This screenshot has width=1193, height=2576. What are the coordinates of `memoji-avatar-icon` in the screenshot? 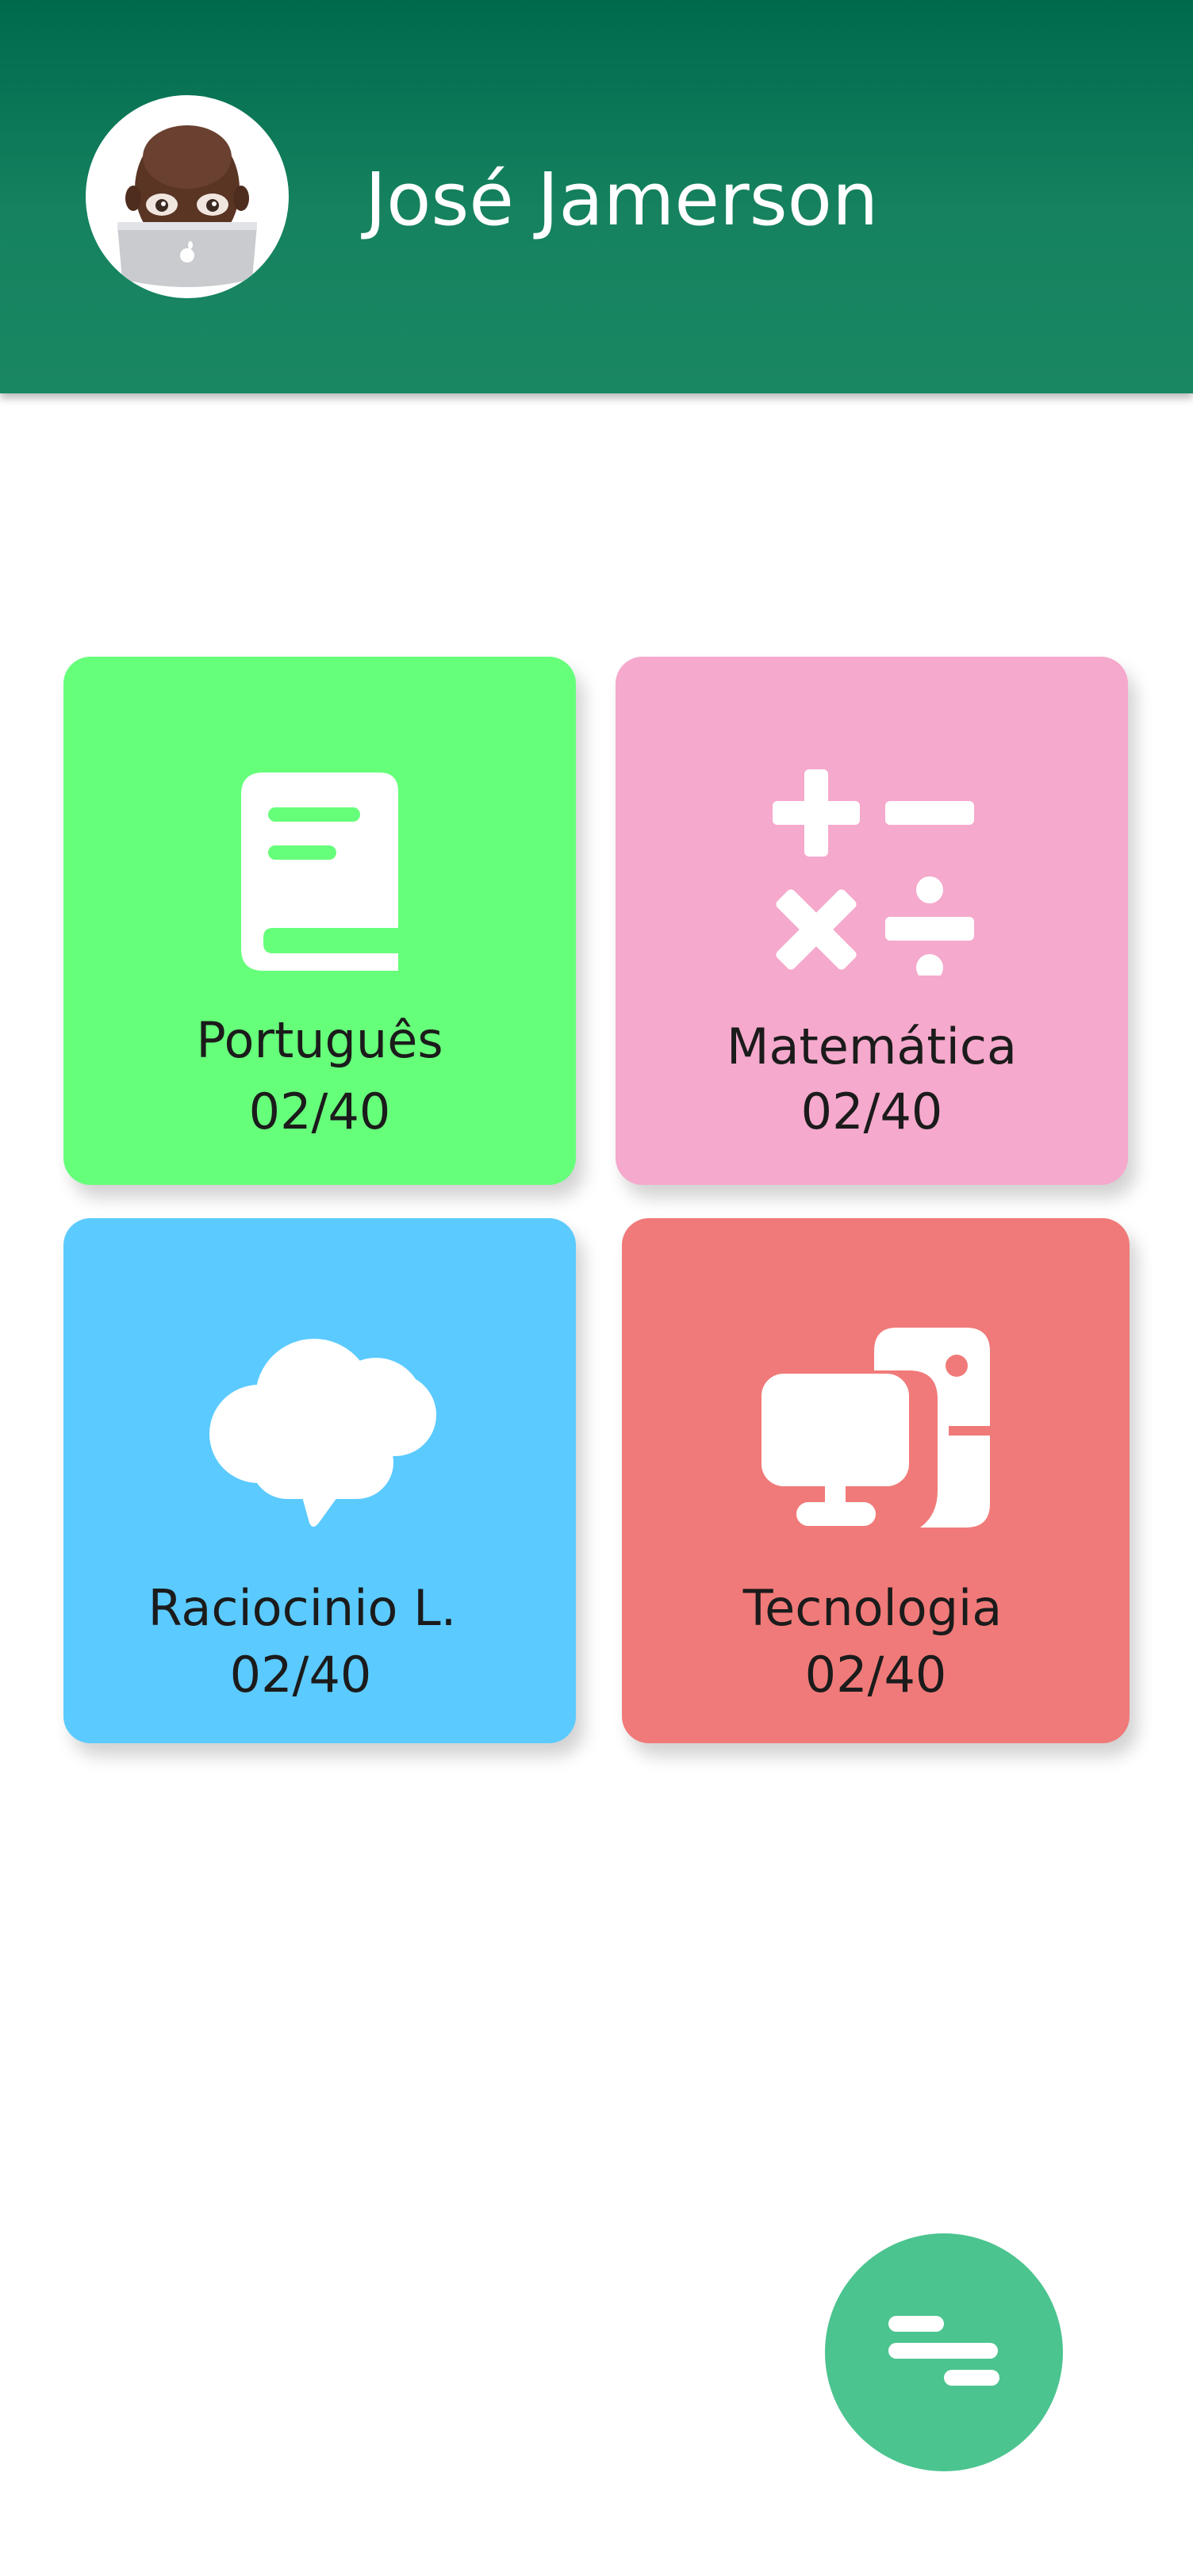 It's located at (187, 206).